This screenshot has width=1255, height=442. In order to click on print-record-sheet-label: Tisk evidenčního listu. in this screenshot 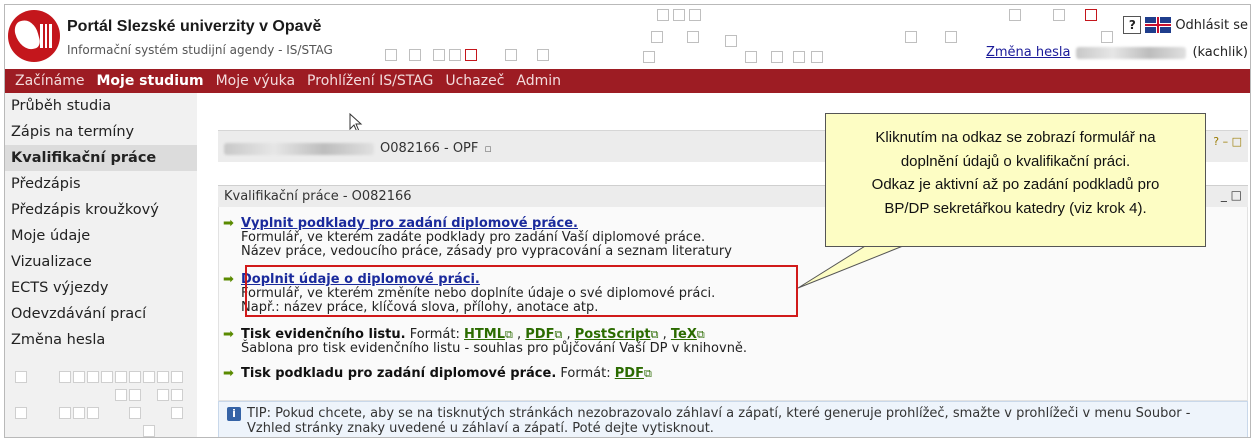, I will do `click(323, 334)`.